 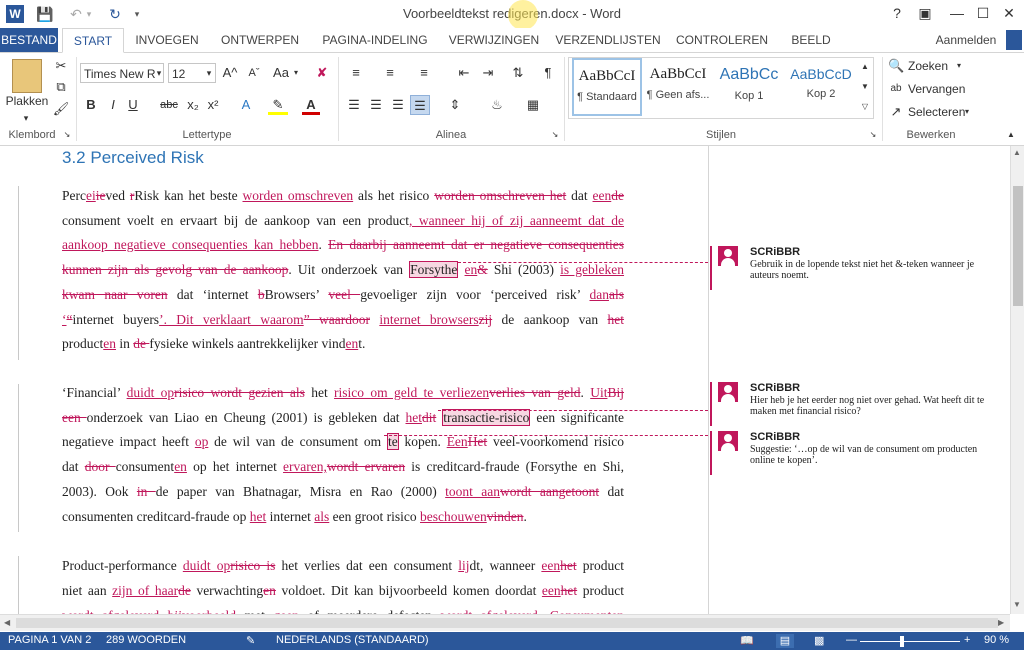 I want to click on shading-icon: ♨, so click(x=497, y=105).